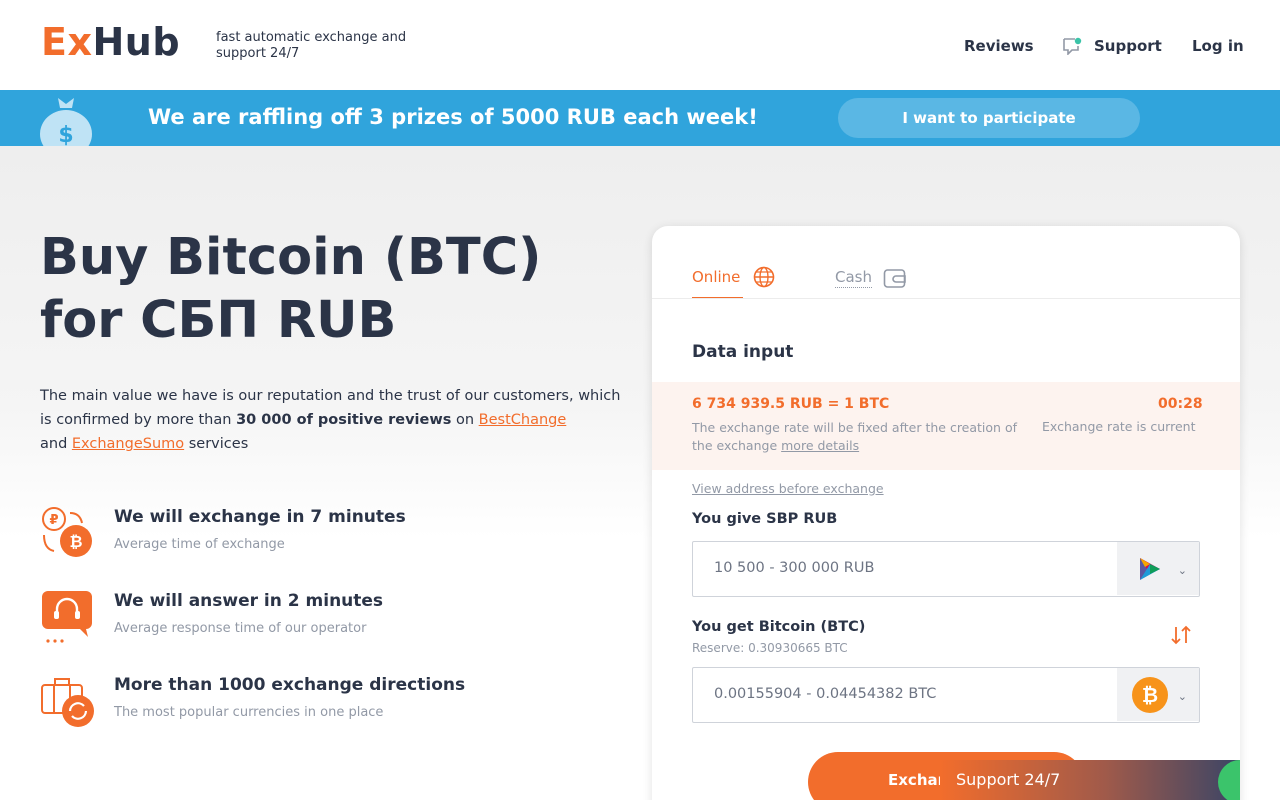 The width and height of the screenshot is (1280, 800). Describe the element at coordinates (1181, 635) in the screenshot. I see `swap-arrows-icon` at that location.